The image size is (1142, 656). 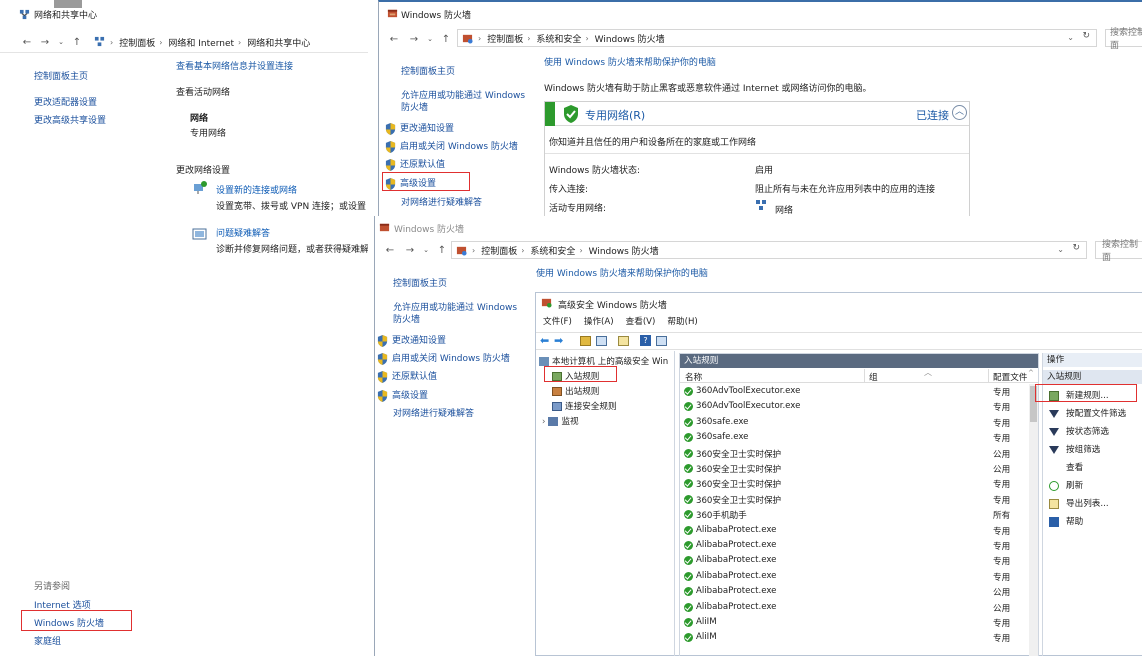 I want to click on private-network-header: 专用网络(R) 已连接 ︿, so click(x=757, y=114).